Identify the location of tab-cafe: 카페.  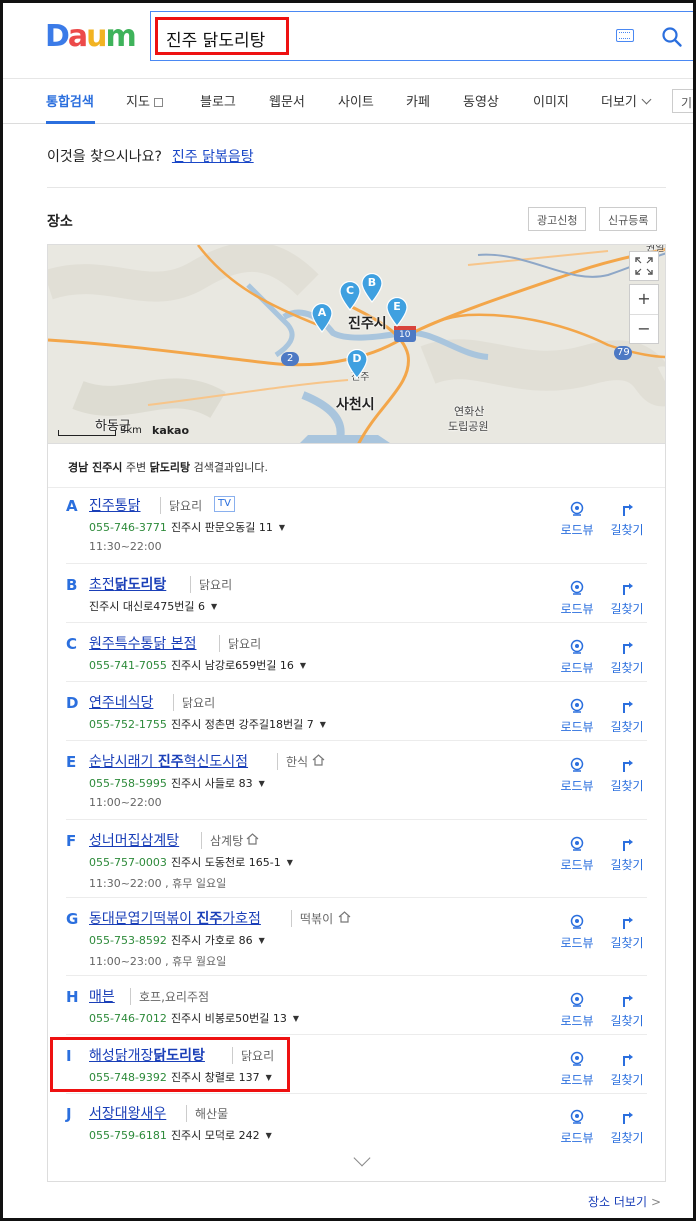
(418, 100).